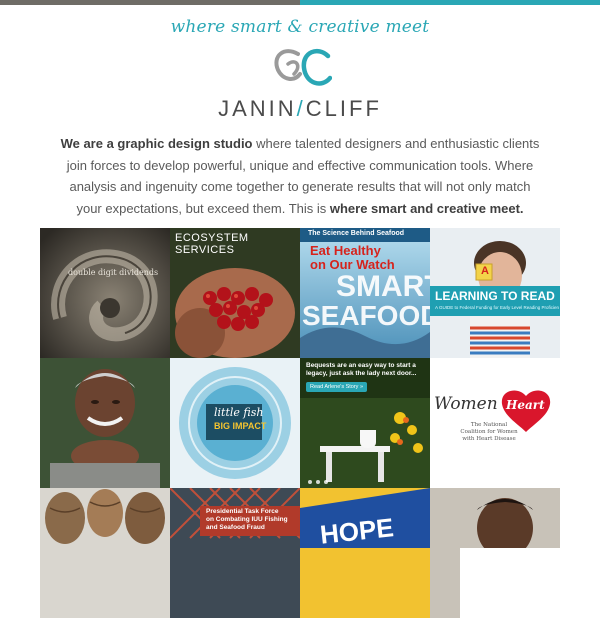  Describe the element at coordinates (356, 233) in the screenshot. I see `tile-kicker: The Science Behind Seafood` at that location.